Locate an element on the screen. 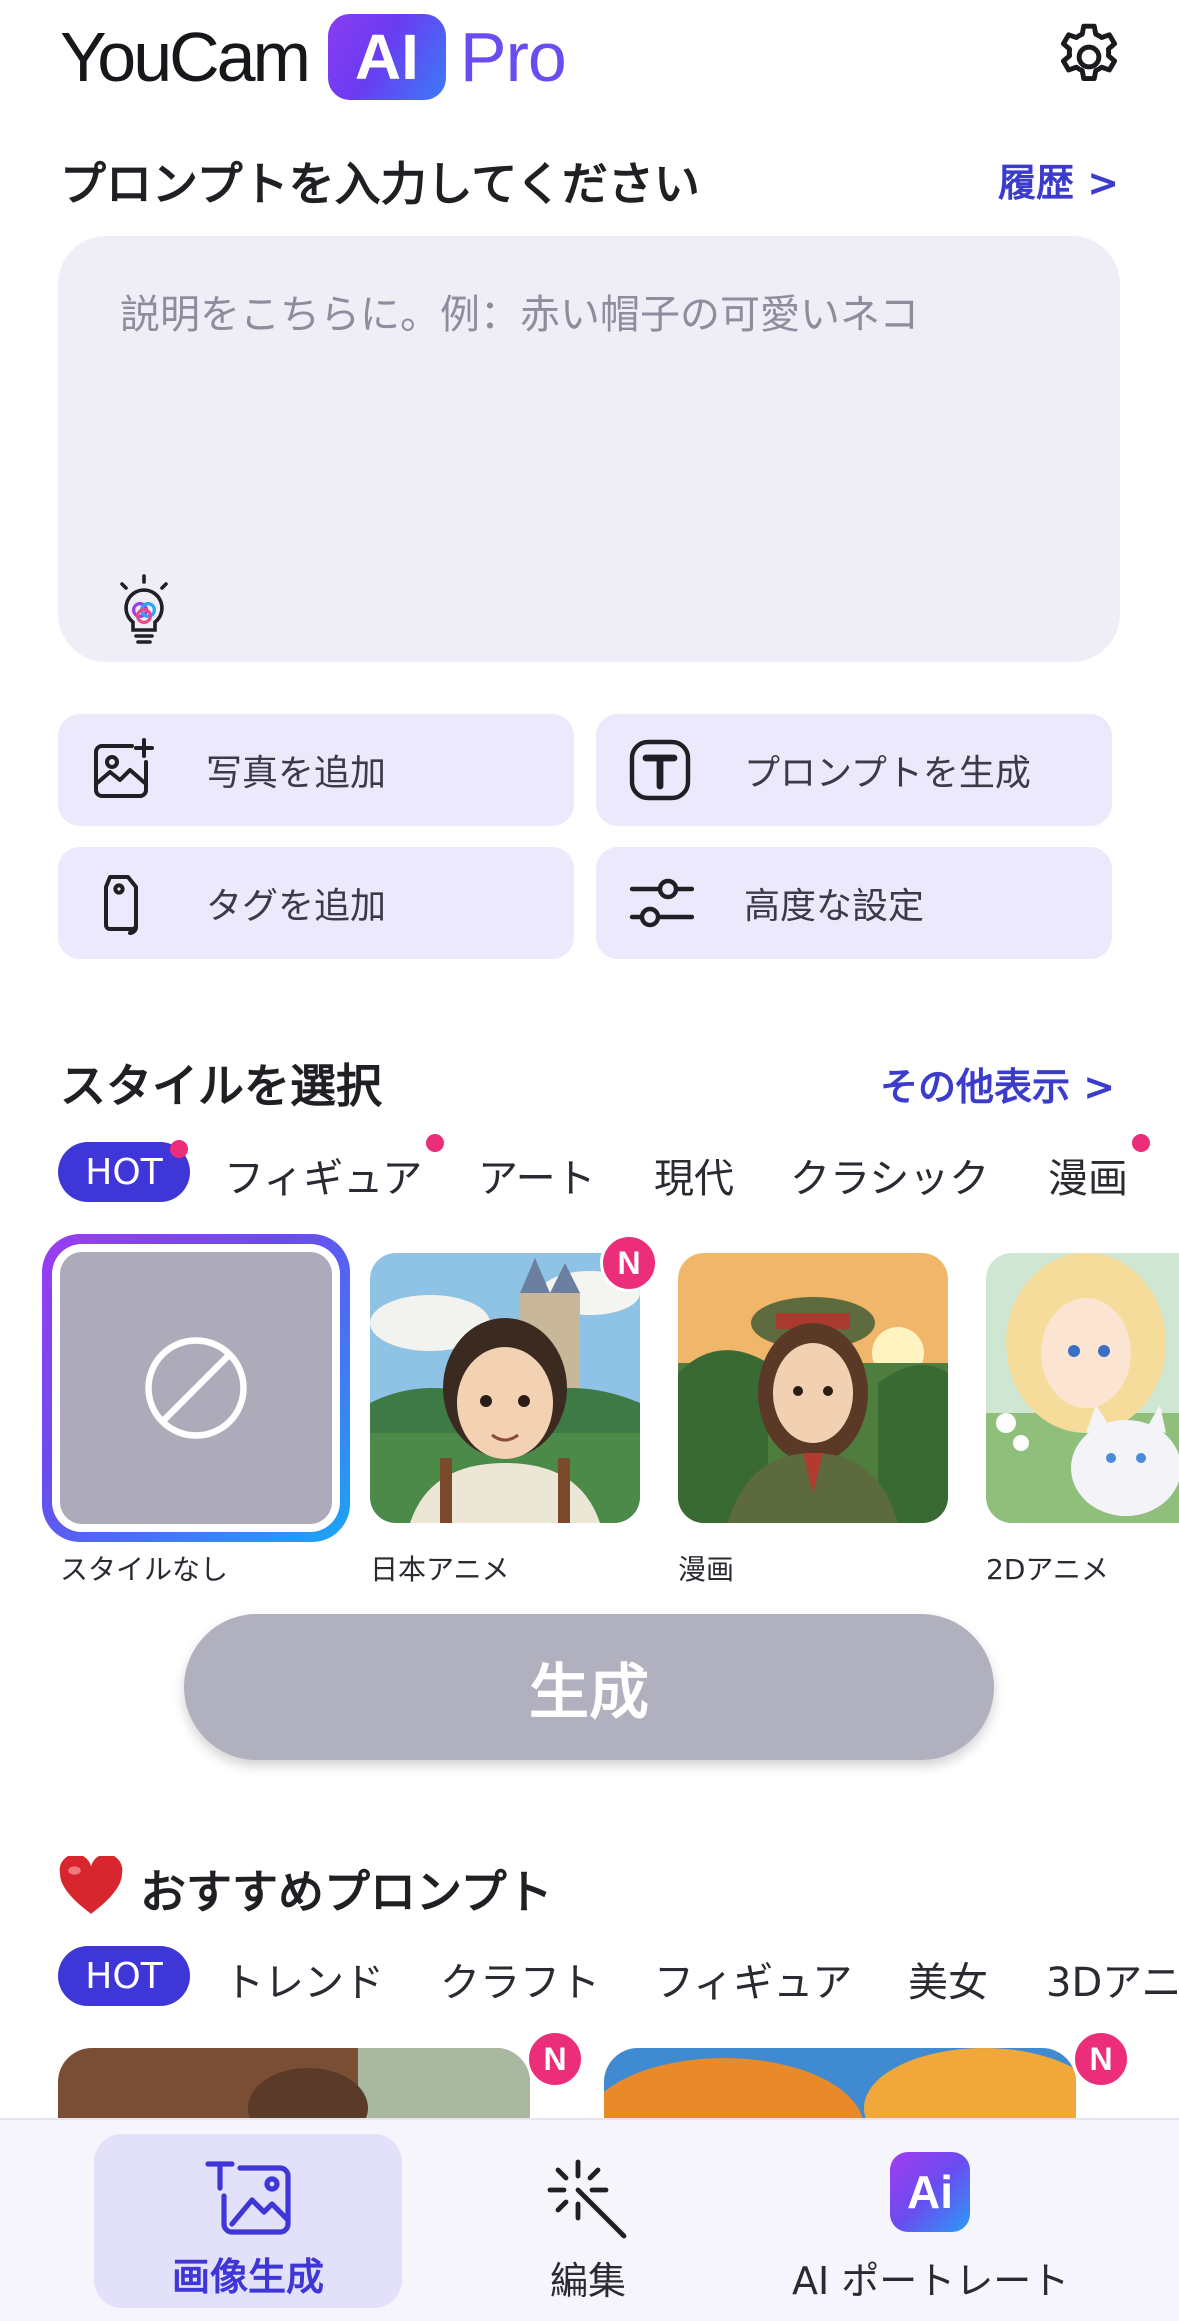  style-tab-figure: フィギュア is located at coordinates (323, 1175).